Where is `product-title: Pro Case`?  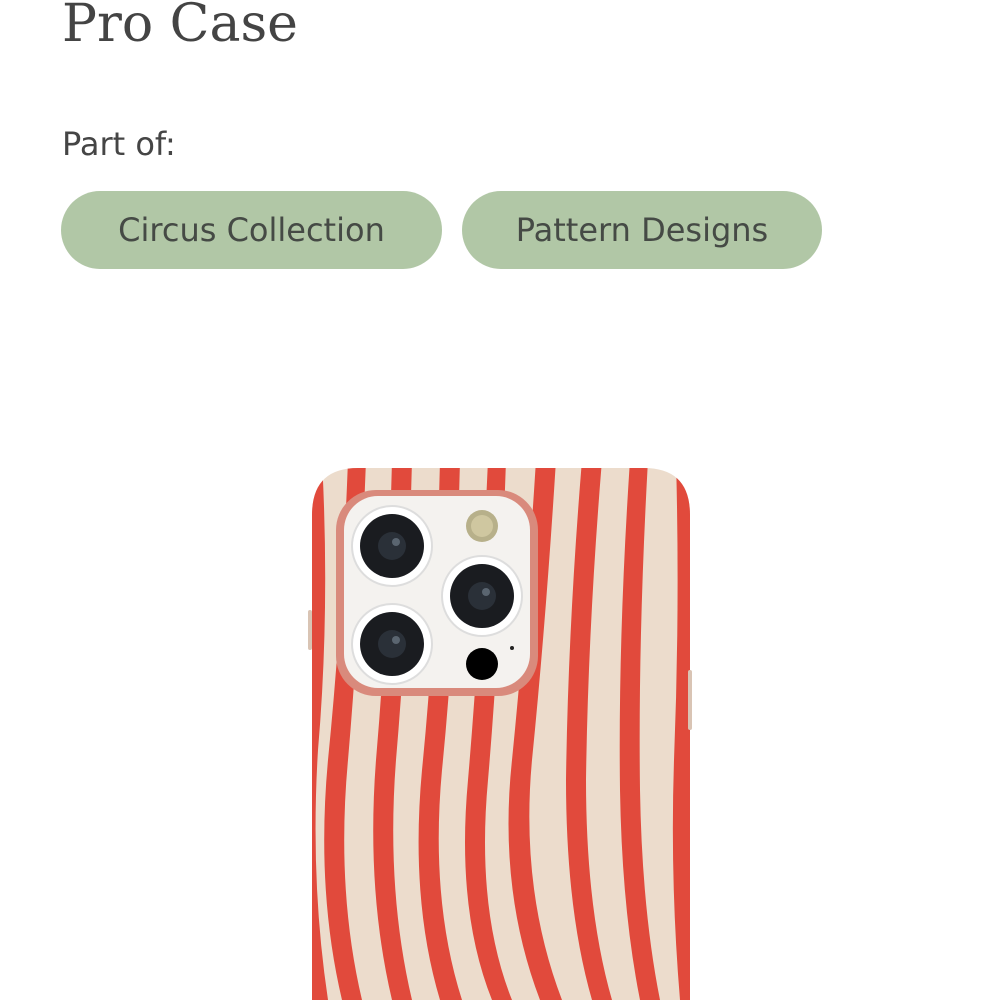
product-title: Pro Case is located at coordinates (180, 27).